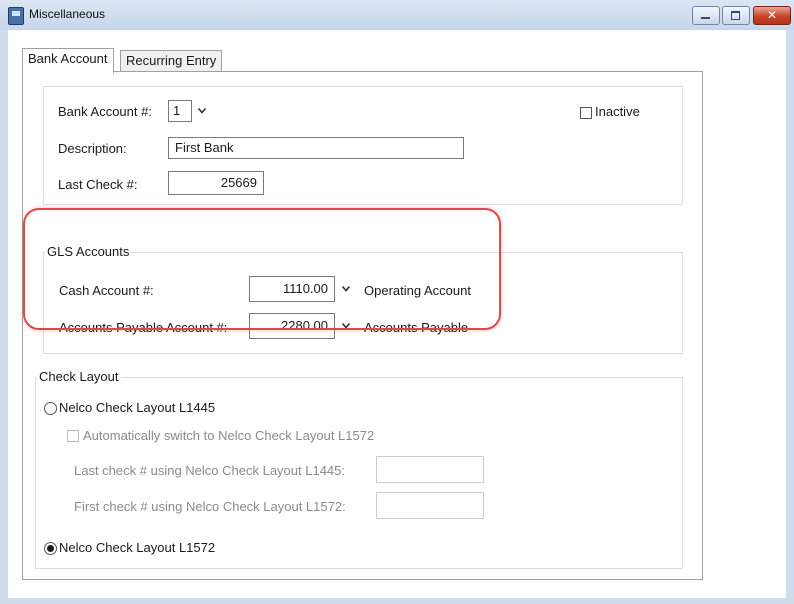  I want to click on bank-account-dropdown-button, so click(202, 111).